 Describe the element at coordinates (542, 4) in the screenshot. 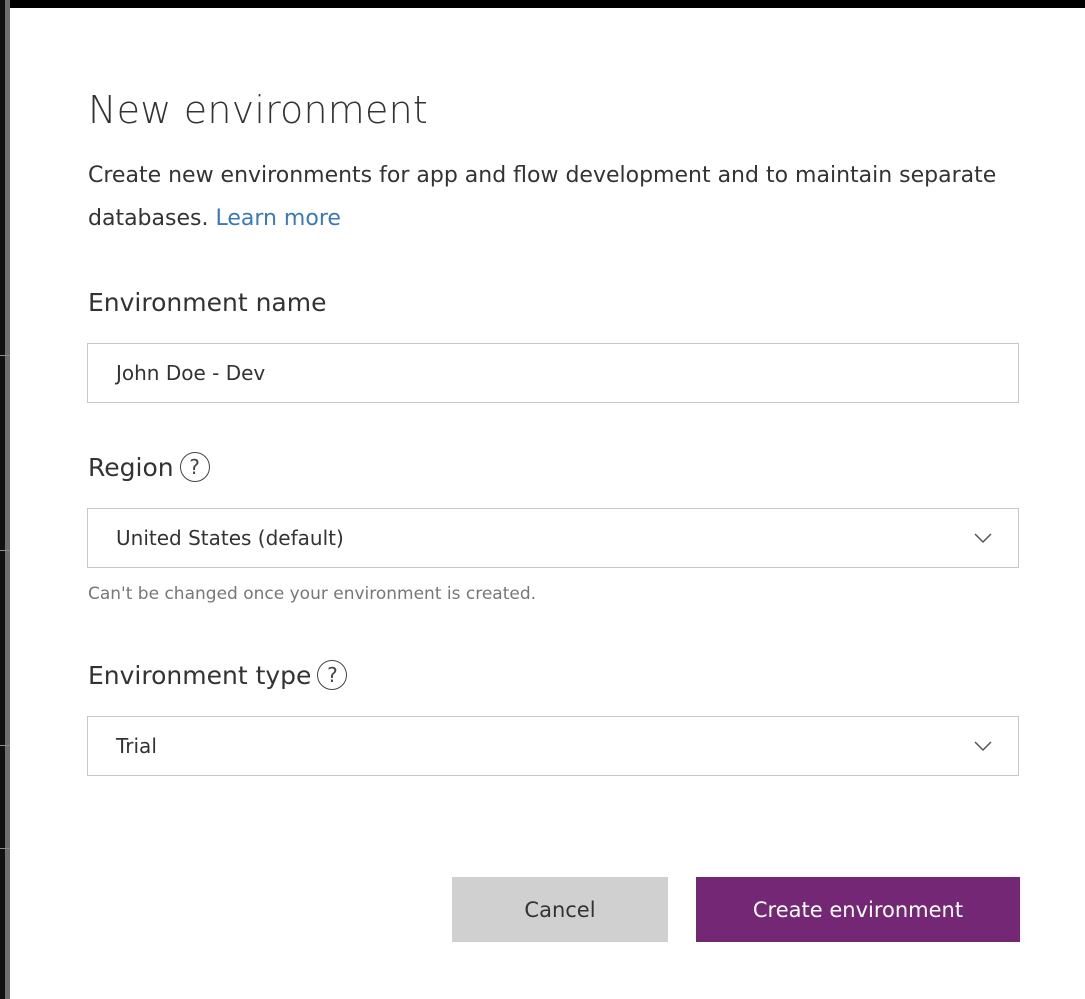

I see `window-top-border` at that location.